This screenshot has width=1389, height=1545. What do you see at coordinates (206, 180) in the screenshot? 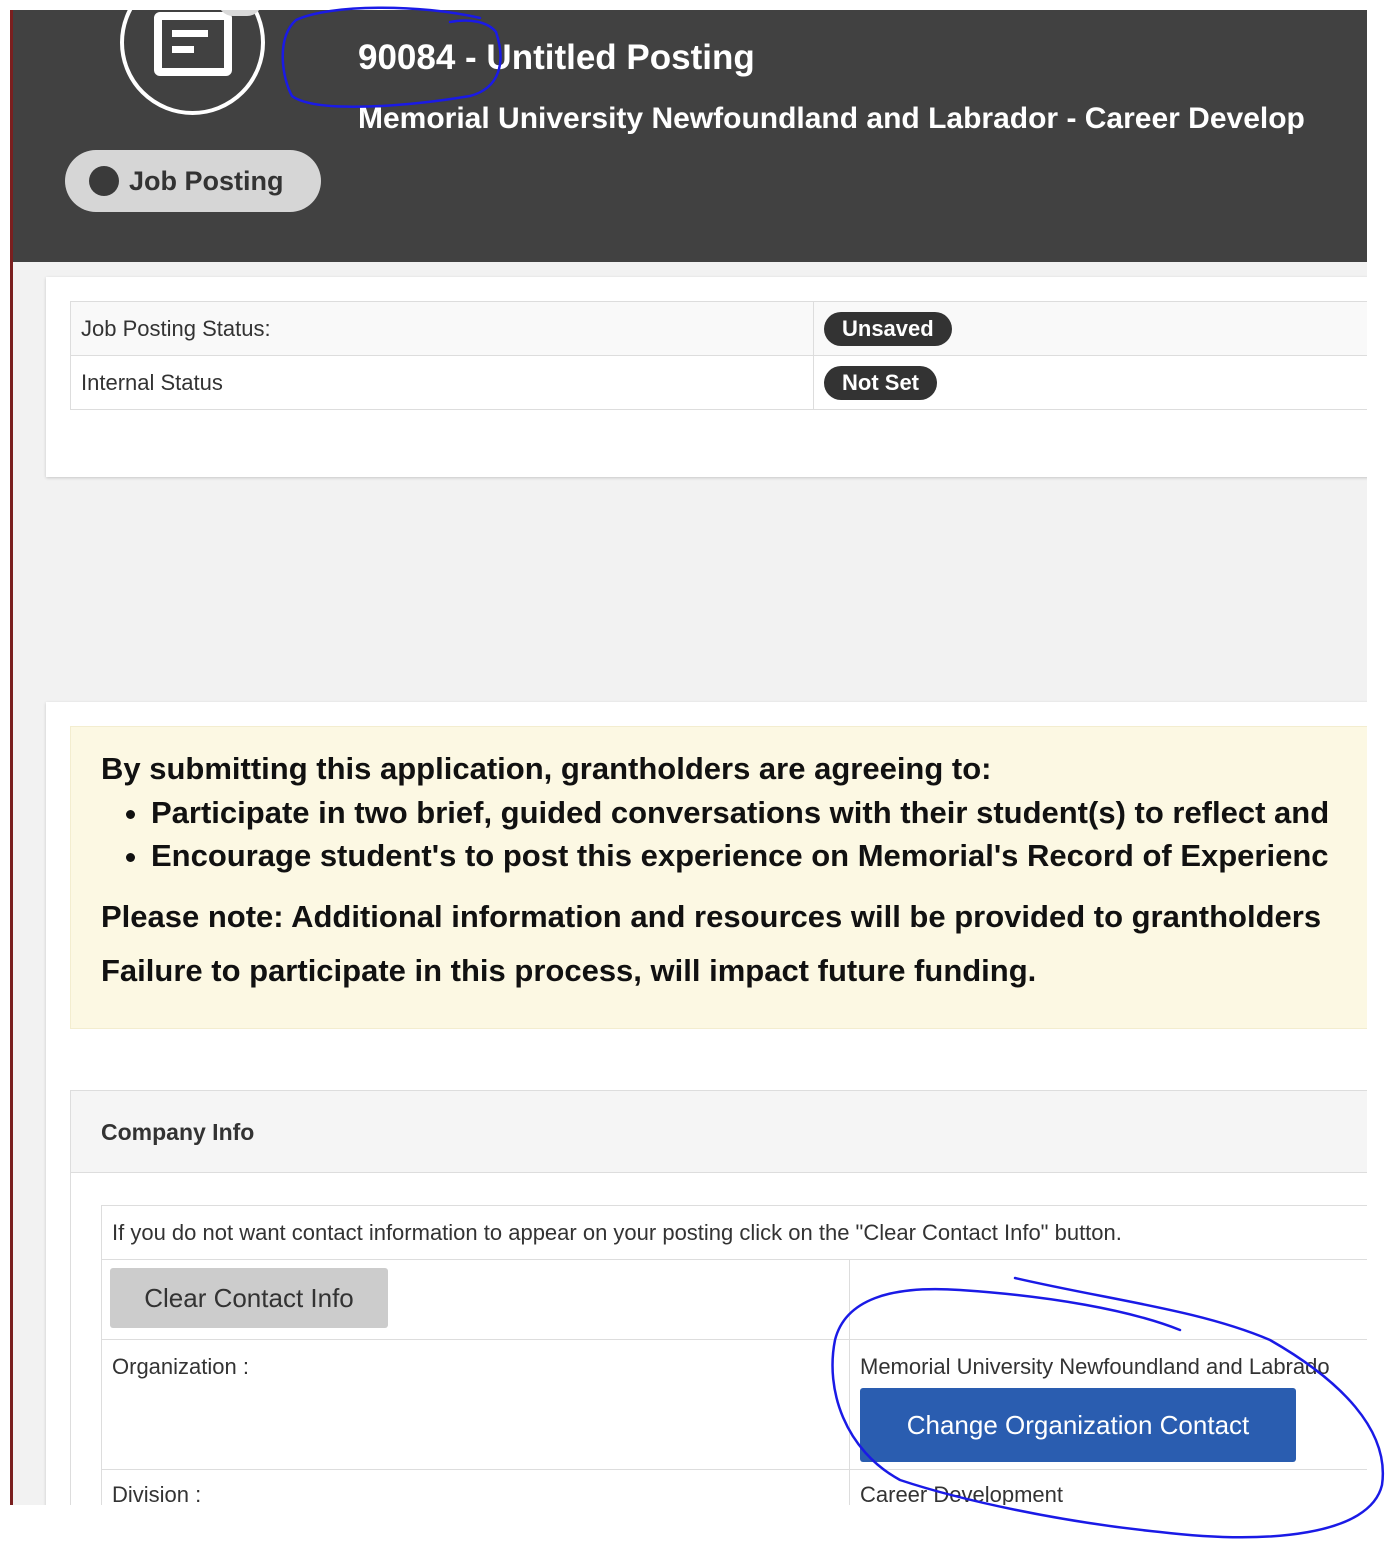
I see `job-posting-tag-label: Job Posting` at bounding box center [206, 180].